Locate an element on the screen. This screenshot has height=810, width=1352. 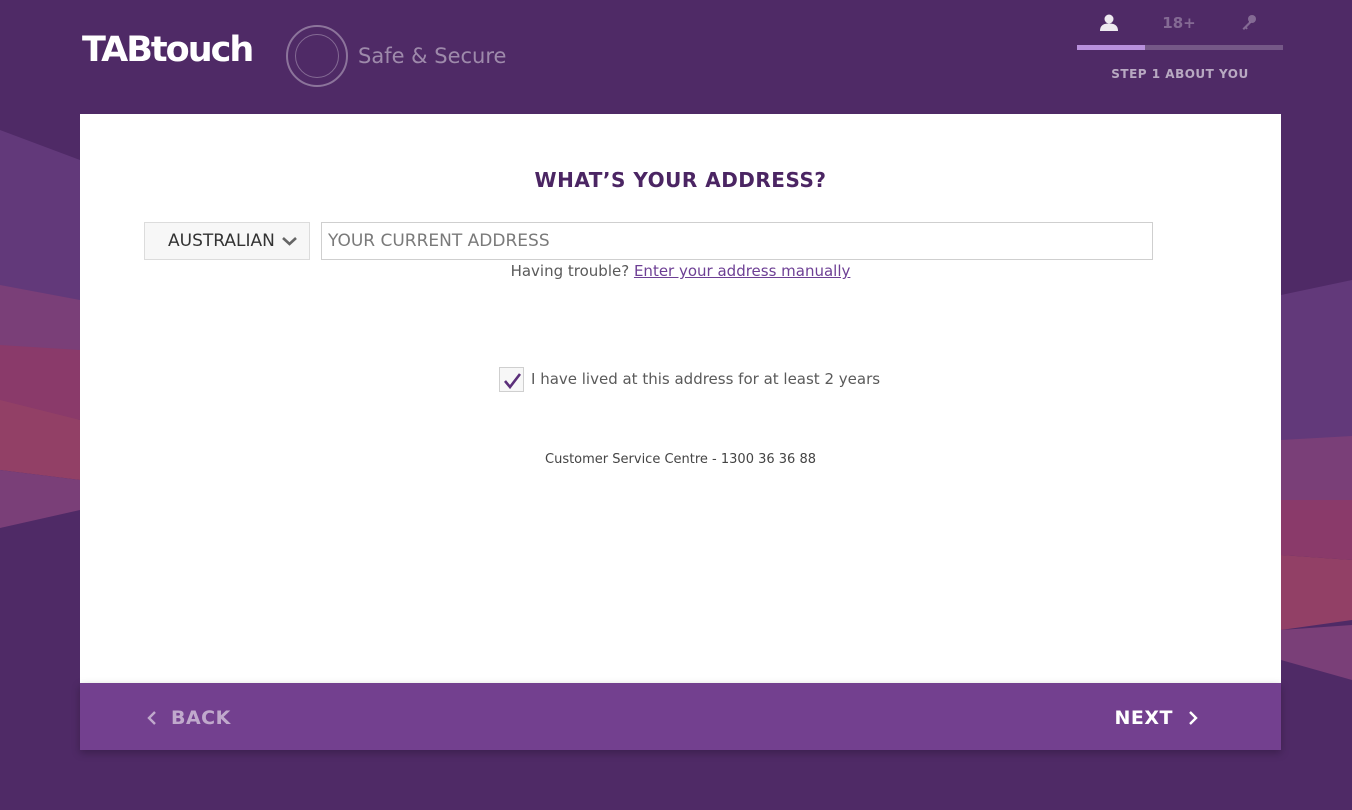
step-label: STEP 1 ABOUT YOU is located at coordinates (1180, 74).